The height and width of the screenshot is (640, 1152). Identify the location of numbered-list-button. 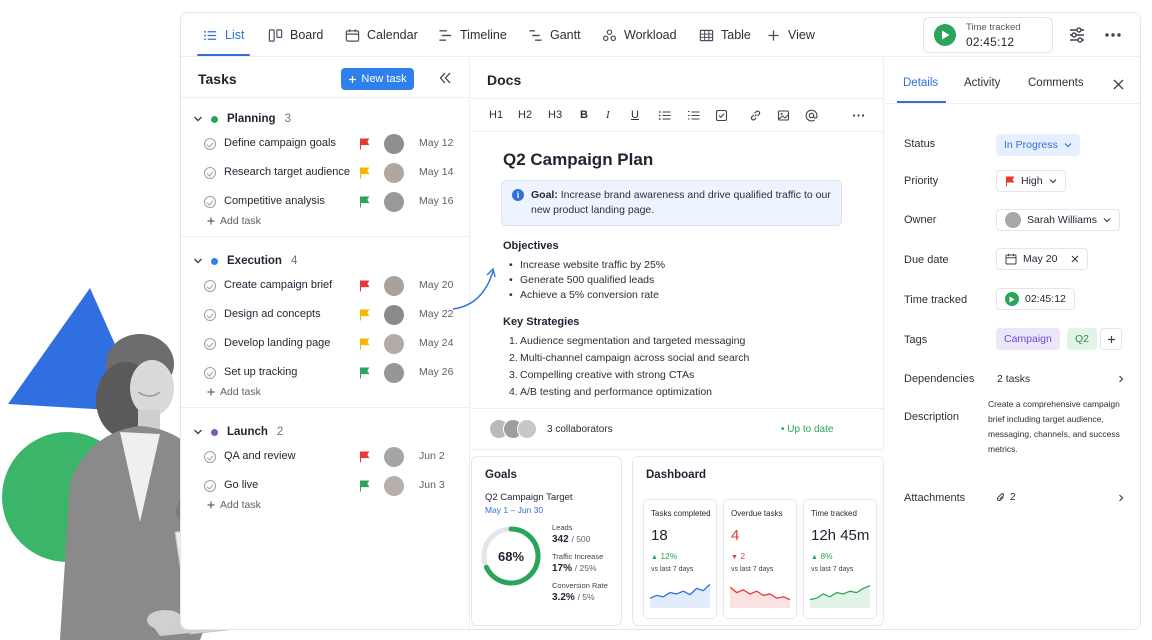
(693, 115).